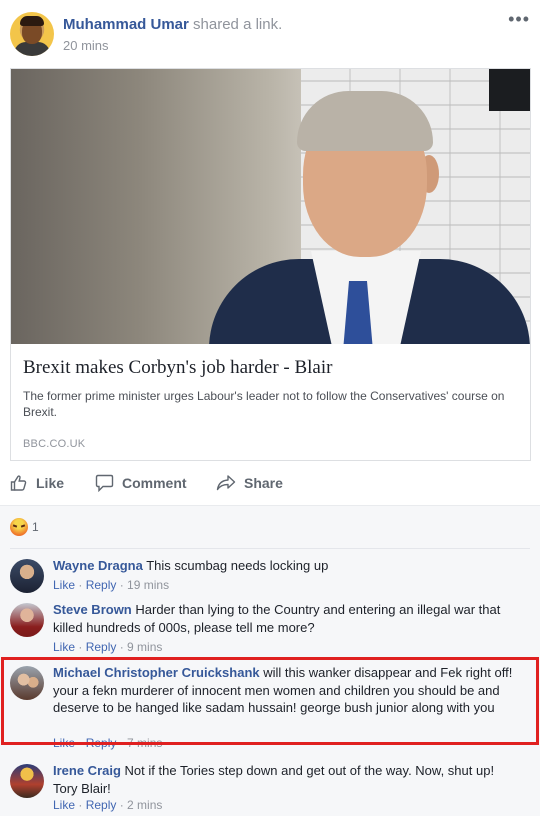 Image resolution: width=540 pixels, height=816 pixels. What do you see at coordinates (104, 483) in the screenshot?
I see `speech-bubble-icon` at bounding box center [104, 483].